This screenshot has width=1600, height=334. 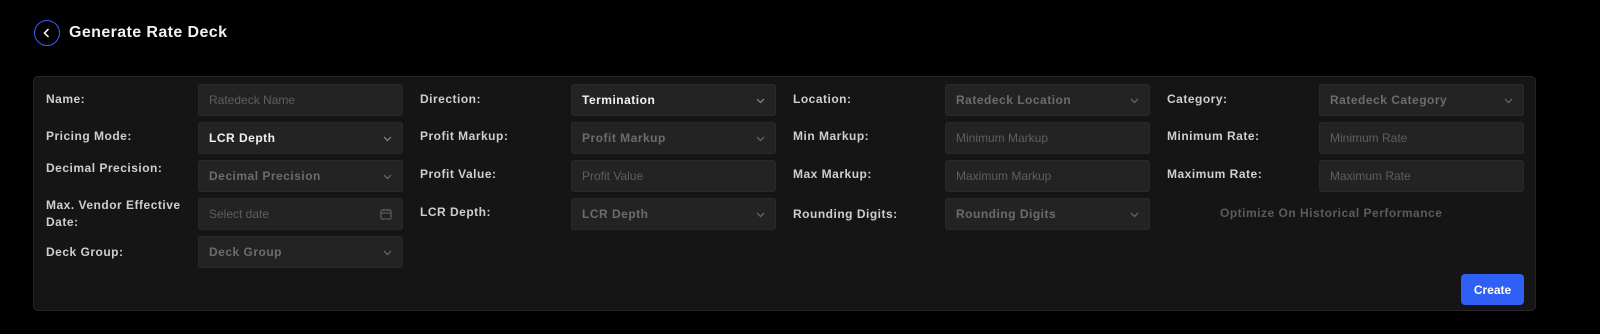 What do you see at coordinates (242, 138) in the screenshot?
I see `pricing-mode-value: LCR Depth` at bounding box center [242, 138].